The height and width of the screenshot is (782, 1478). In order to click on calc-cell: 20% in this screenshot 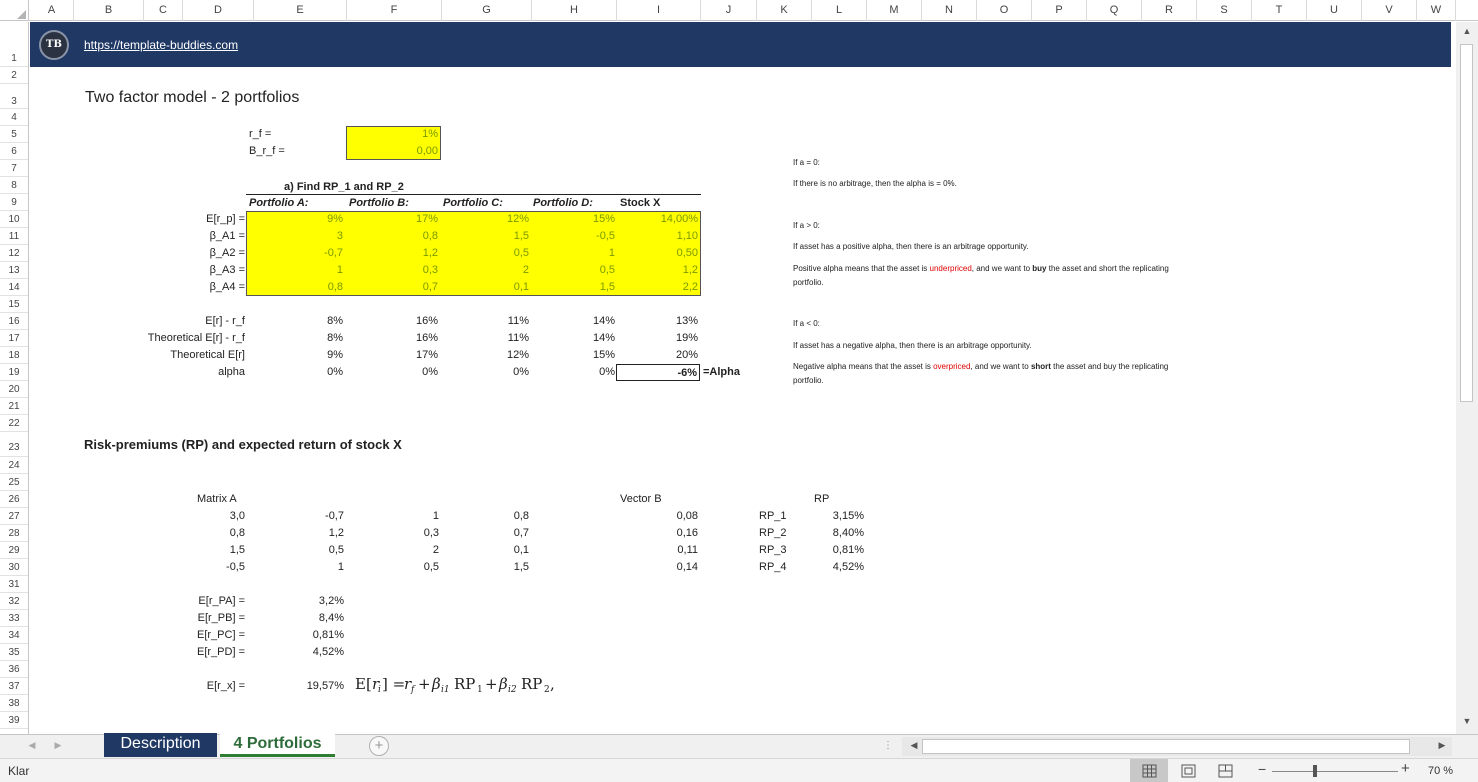, I will do `click(657, 355)`.